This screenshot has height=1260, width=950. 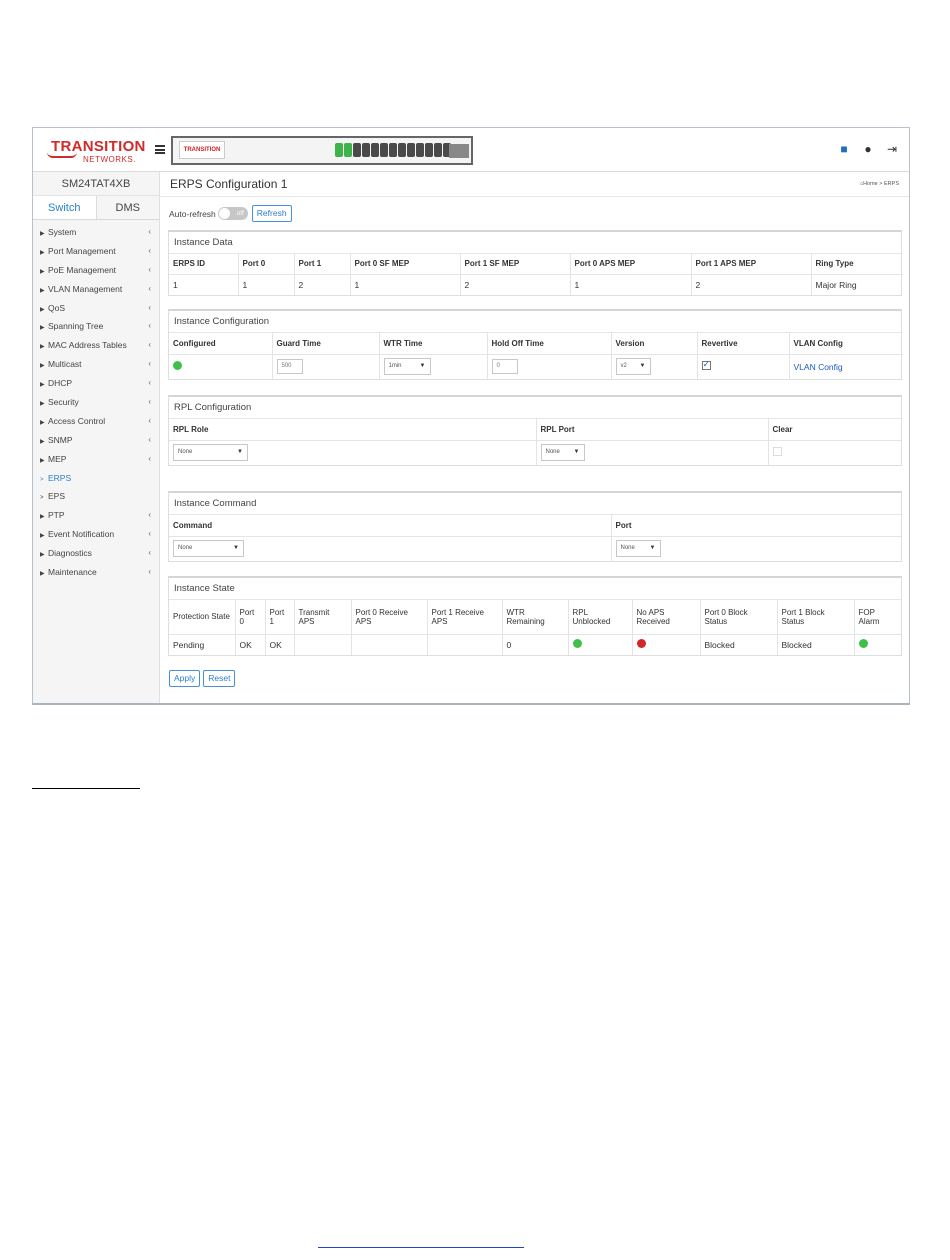 I want to click on table-row: Pending OK OK 0 Blocked Blocked, so click(x=535, y=644).